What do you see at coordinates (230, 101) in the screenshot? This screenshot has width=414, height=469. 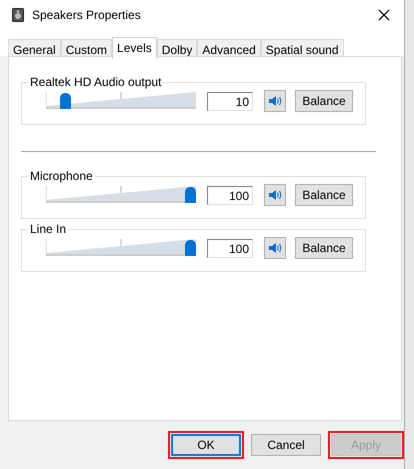 I see `volume-field: 10` at bounding box center [230, 101].